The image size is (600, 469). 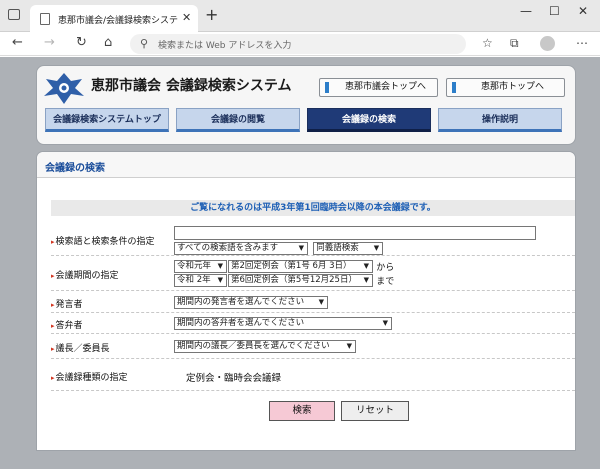 I want to click on period-to-era-select: 令和 2年 ▼, so click(x=200, y=280).